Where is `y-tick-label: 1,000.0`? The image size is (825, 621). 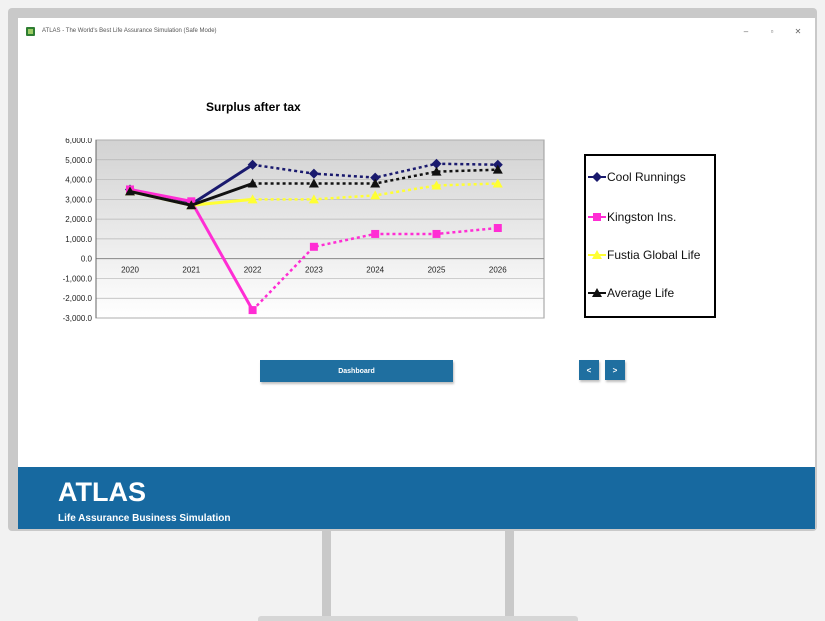 y-tick-label: 1,000.0 is located at coordinates (78, 239).